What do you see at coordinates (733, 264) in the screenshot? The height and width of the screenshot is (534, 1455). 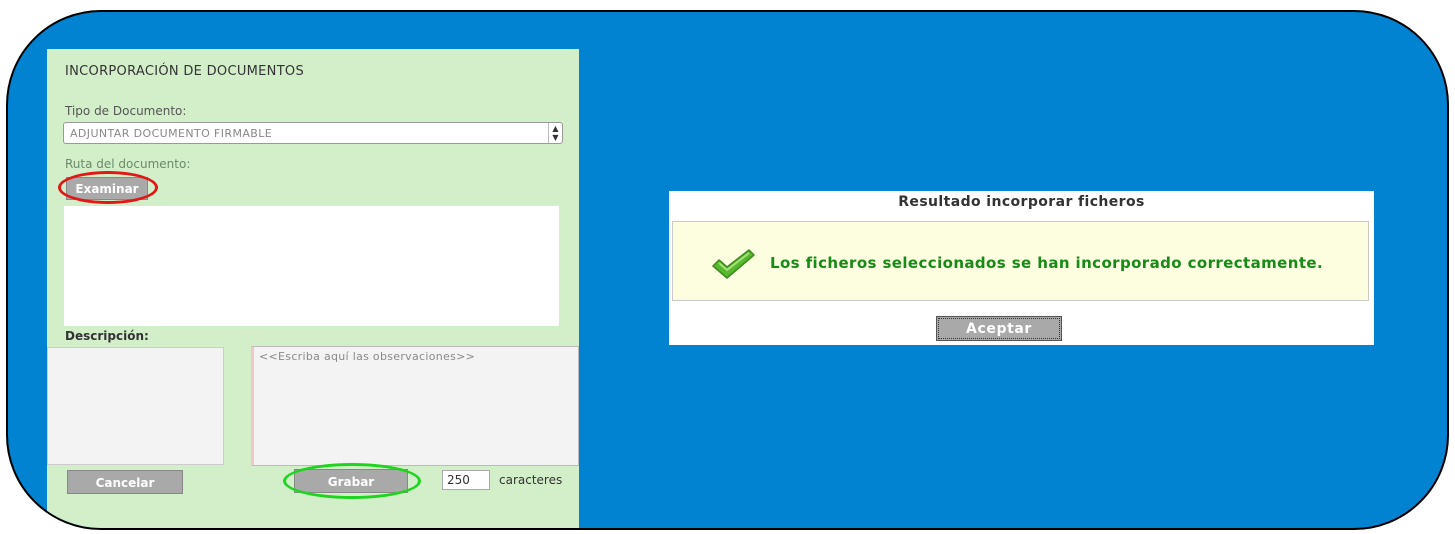 I see `checkmark-icon` at bounding box center [733, 264].